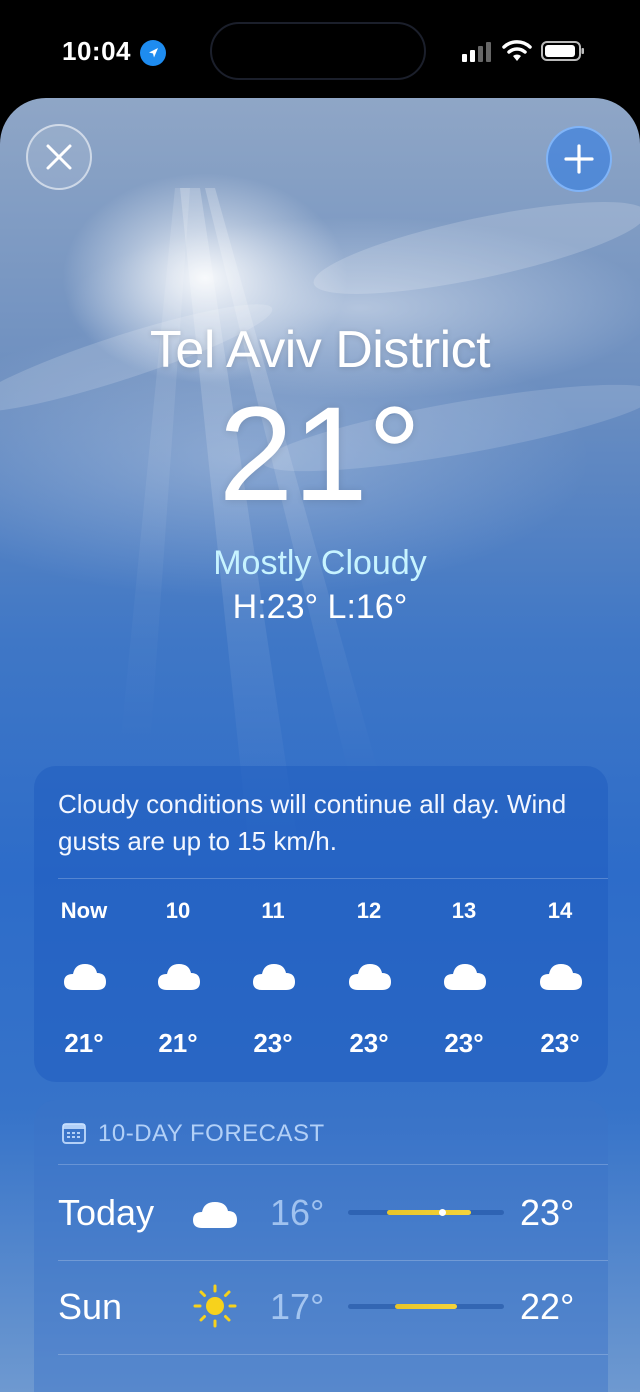 The width and height of the screenshot is (640, 1392). What do you see at coordinates (476, 52) in the screenshot?
I see `cellular-signal-icon` at bounding box center [476, 52].